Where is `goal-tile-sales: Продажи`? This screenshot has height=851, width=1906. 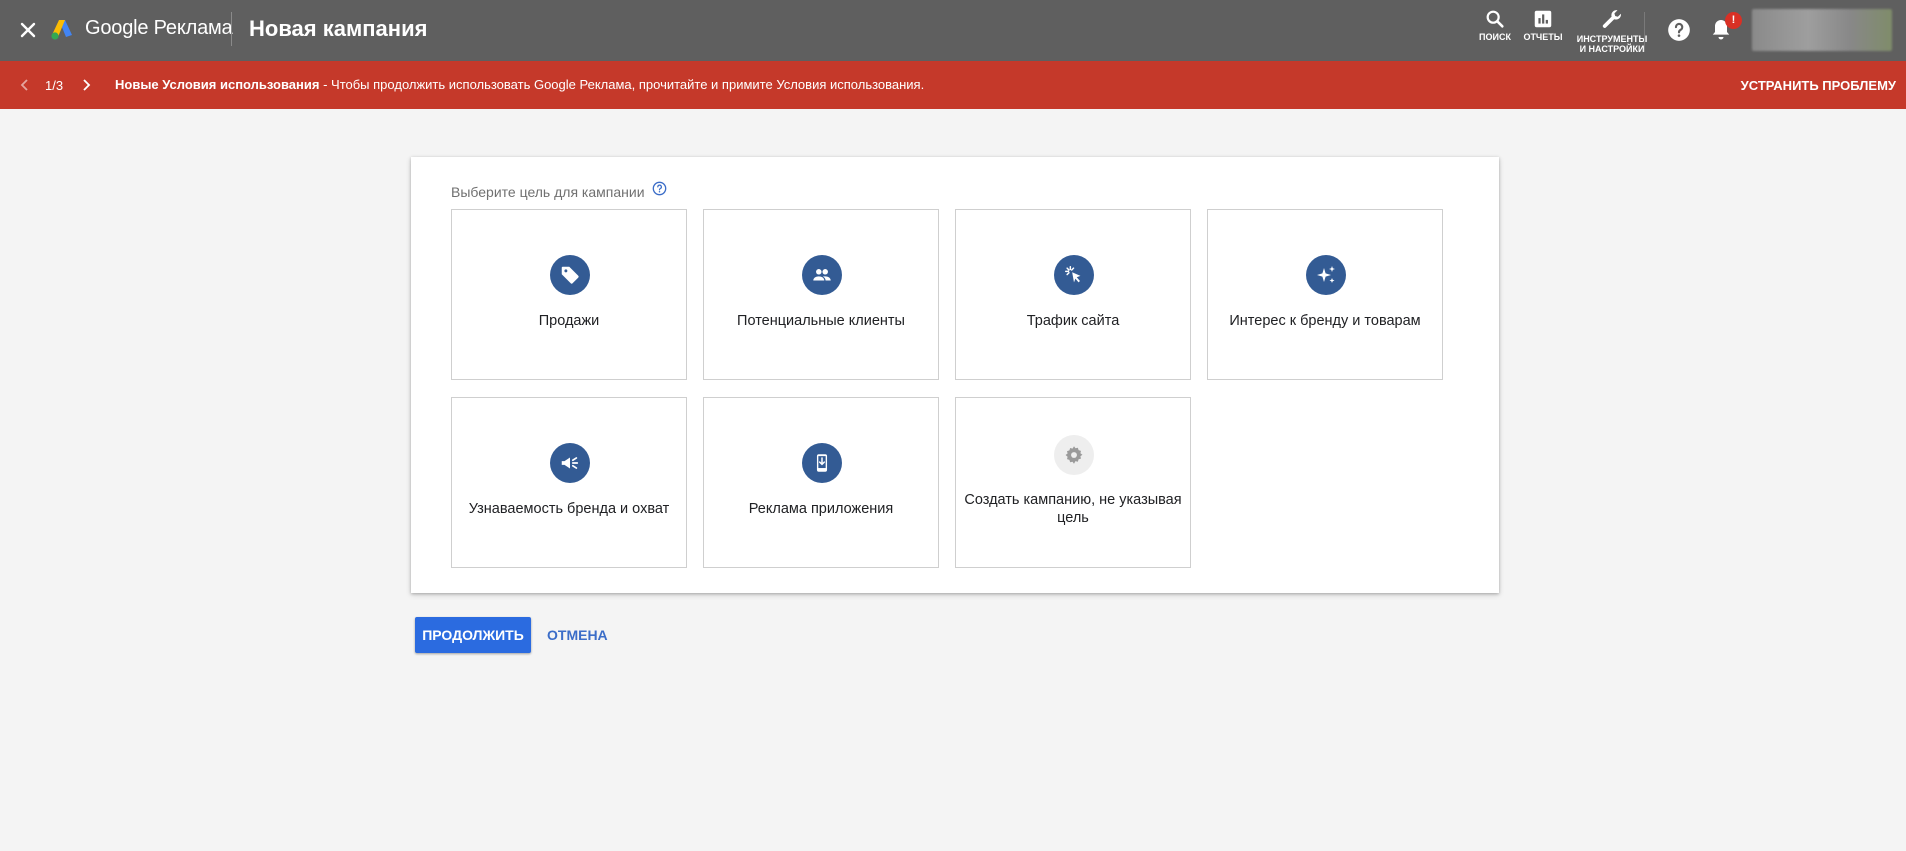 goal-tile-sales: Продажи is located at coordinates (569, 294).